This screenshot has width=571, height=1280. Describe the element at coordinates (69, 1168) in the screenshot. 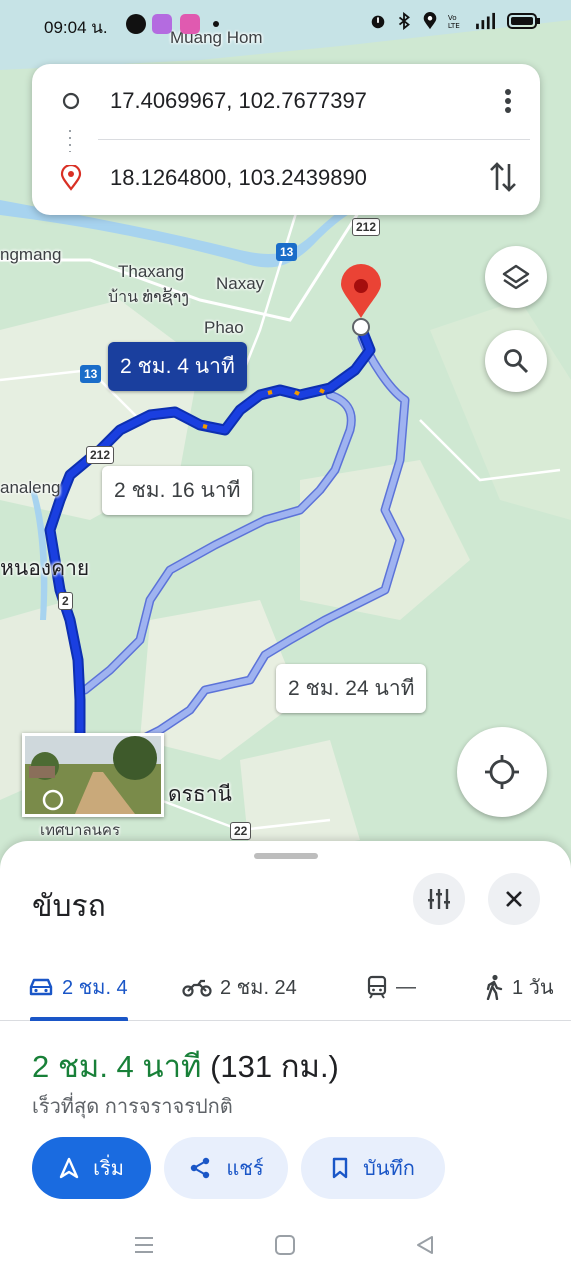

I see `navigation-arrow-icon` at that location.